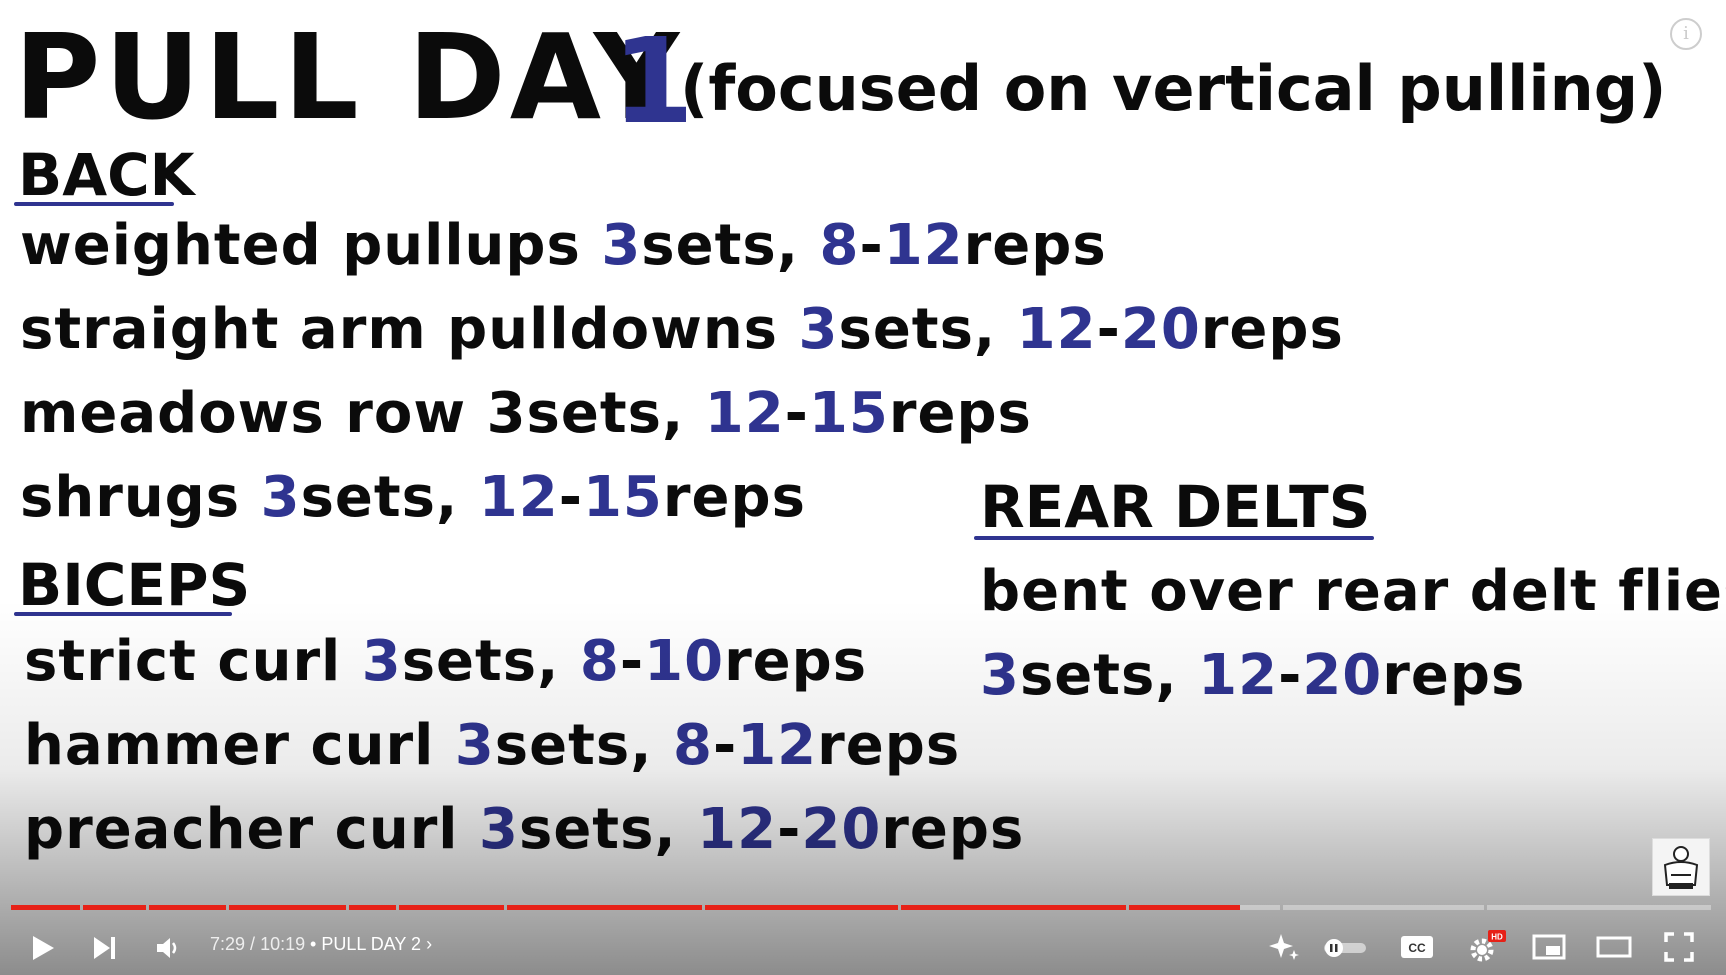  I want to click on svg-text: CC, so click(1417, 948).